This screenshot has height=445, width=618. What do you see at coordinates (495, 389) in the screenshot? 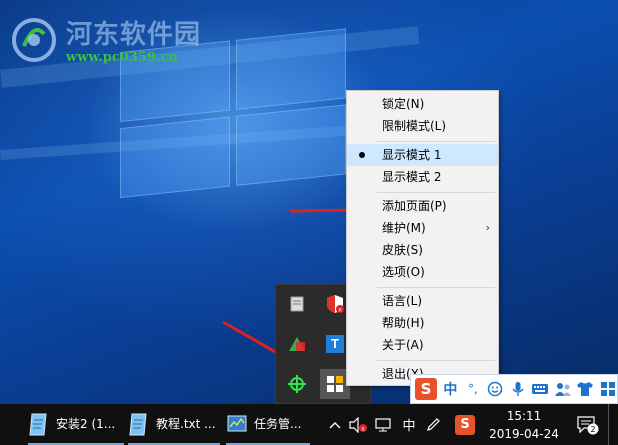
I see `smiley-icon` at bounding box center [495, 389].